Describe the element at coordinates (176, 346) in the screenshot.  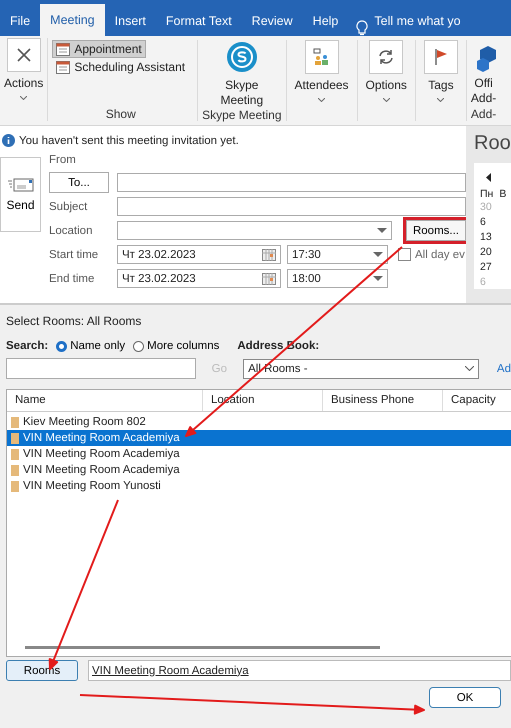
I see `radio-option: More columns` at that location.